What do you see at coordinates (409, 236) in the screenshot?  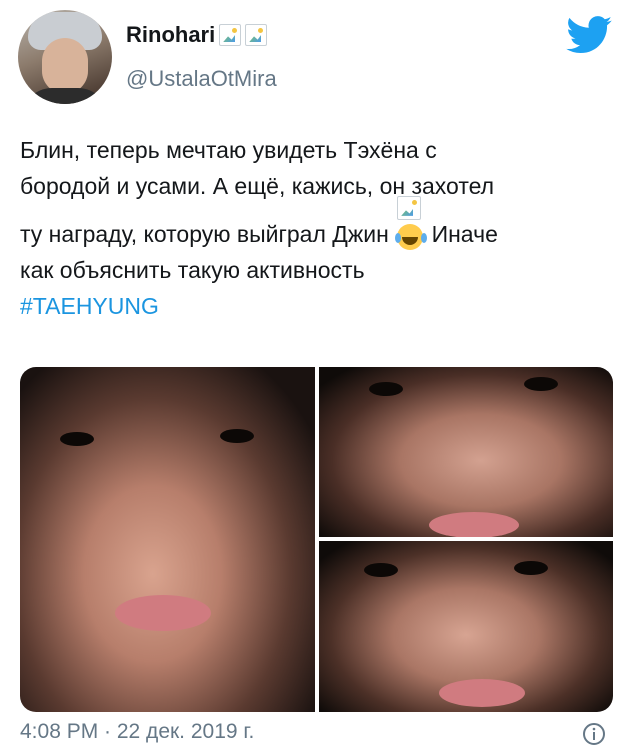 I see `tears-of-joy-emoji-icon` at bounding box center [409, 236].